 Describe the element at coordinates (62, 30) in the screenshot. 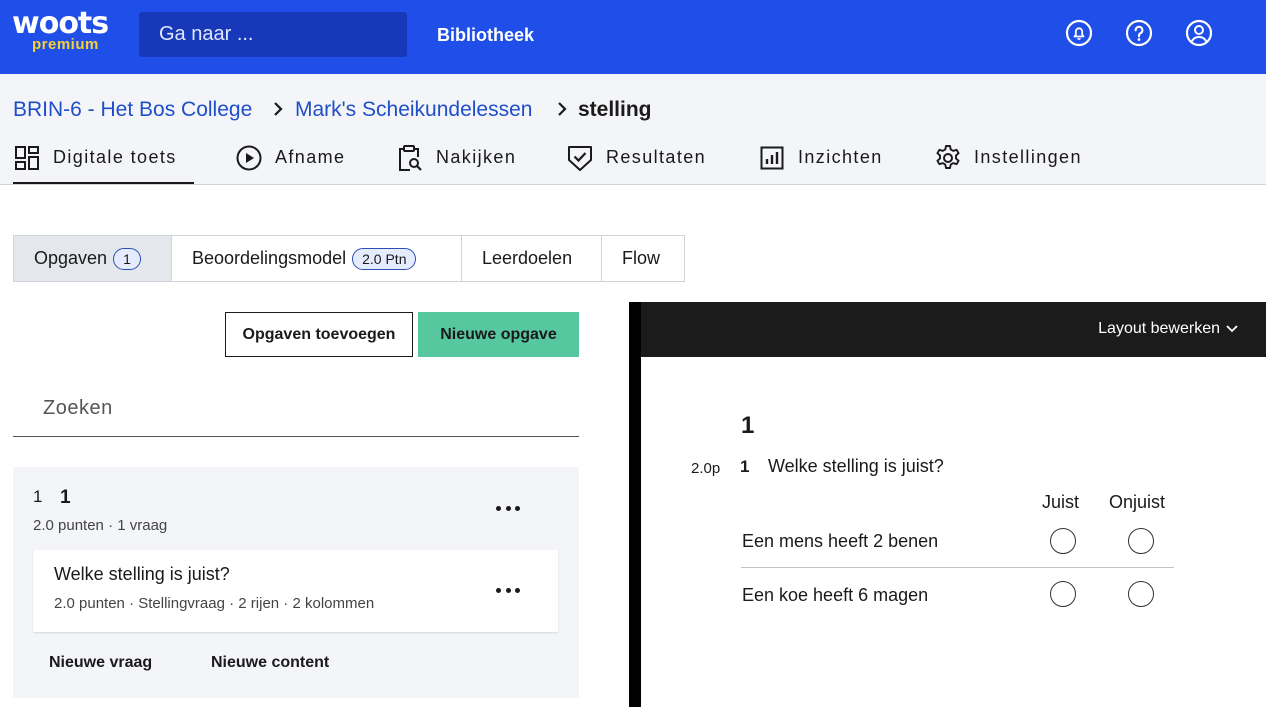

I see `woots-logo: woots premium` at that location.